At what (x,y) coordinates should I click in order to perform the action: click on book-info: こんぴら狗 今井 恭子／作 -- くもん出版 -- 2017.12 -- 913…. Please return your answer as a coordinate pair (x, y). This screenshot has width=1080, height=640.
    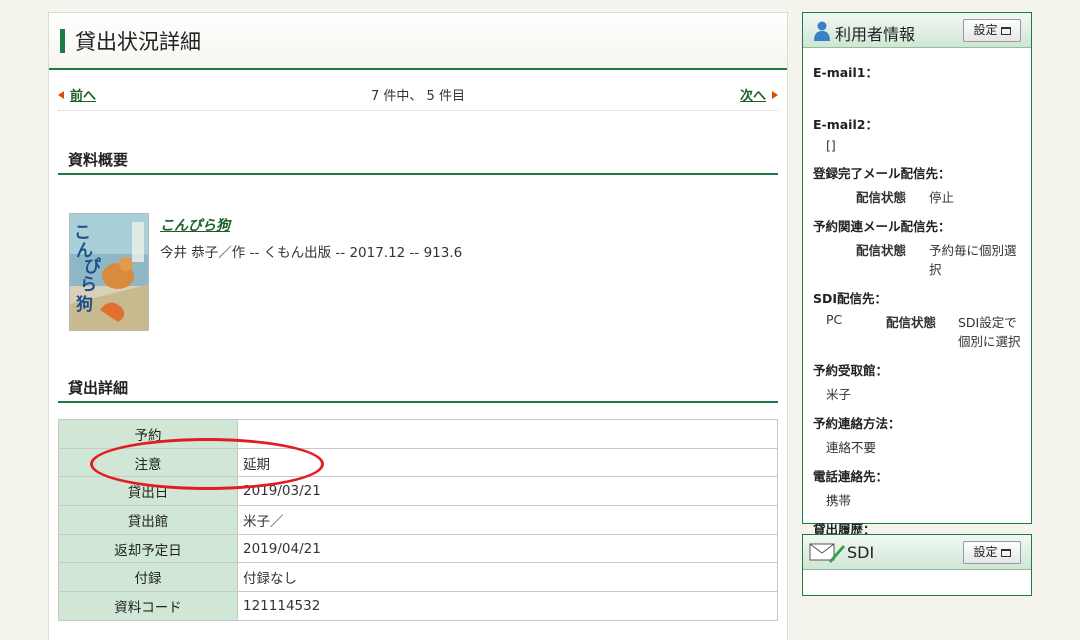
    Looking at the image, I should click on (311, 238).